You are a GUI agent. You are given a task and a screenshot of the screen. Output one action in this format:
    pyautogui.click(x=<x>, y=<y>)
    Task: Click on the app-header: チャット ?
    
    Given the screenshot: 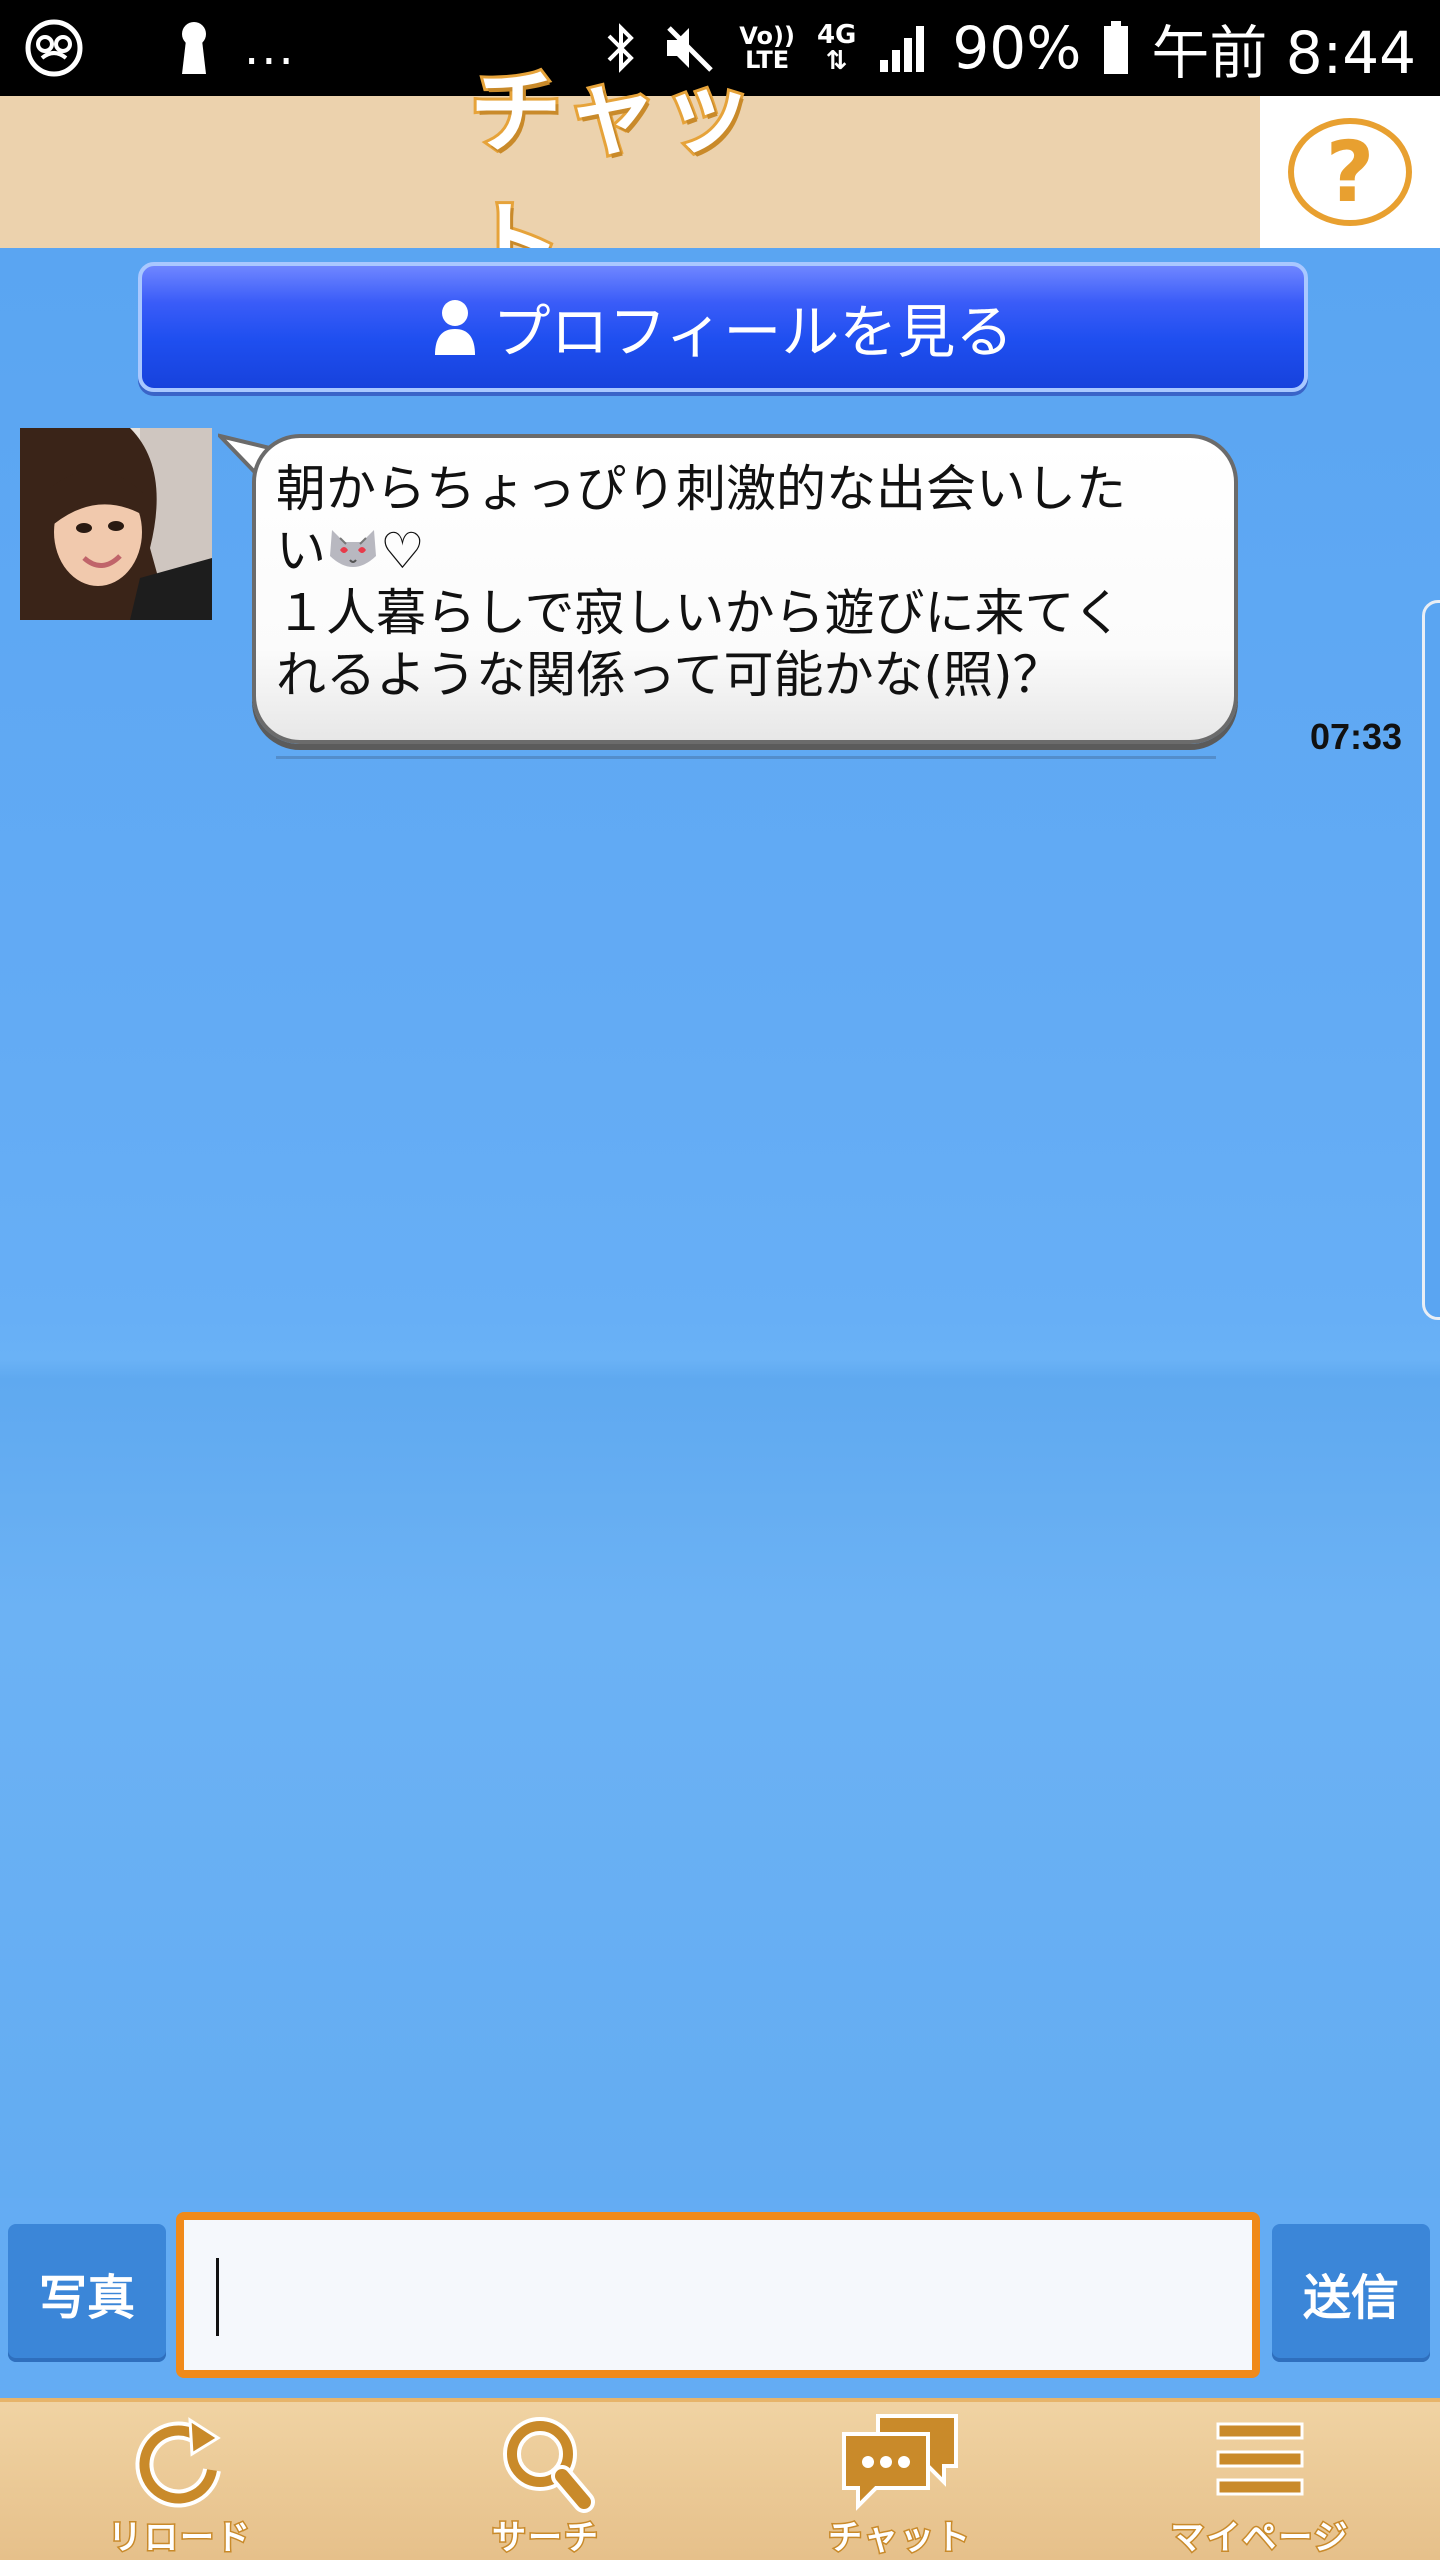 What is the action you would take?
    pyautogui.click(x=720, y=179)
    